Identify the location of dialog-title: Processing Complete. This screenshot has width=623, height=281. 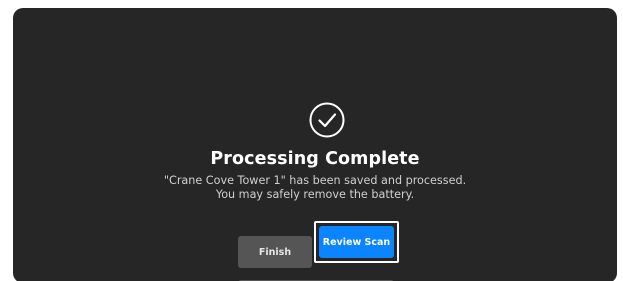
(315, 159).